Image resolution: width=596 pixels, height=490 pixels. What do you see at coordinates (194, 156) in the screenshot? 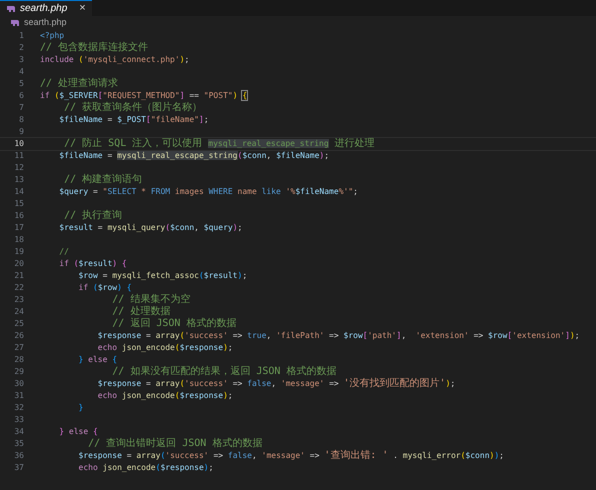
I see `code-line: $fileName = mysqli_real_escape_string($conn, $fileName);` at bounding box center [194, 156].